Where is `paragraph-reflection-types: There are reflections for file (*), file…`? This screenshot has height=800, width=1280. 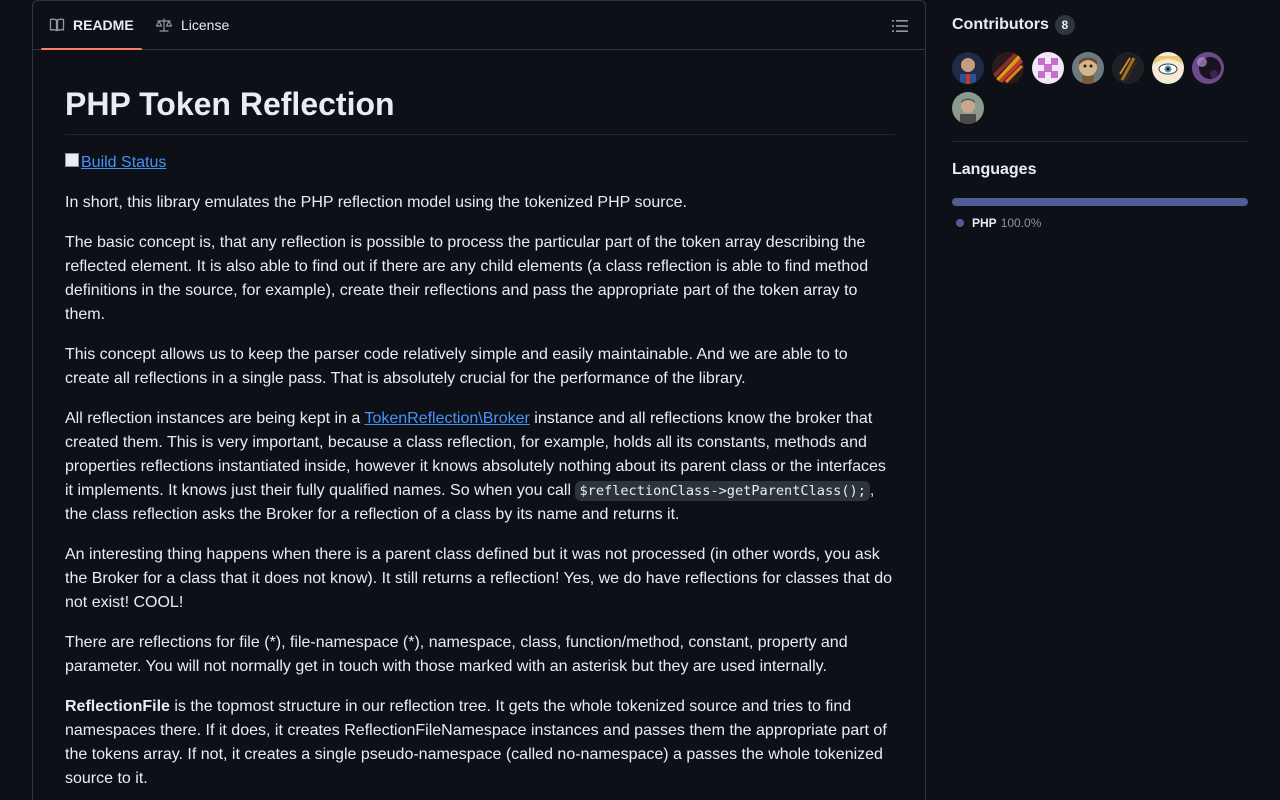 paragraph-reflection-types: There are reflections for file (*), file… is located at coordinates (456, 654).